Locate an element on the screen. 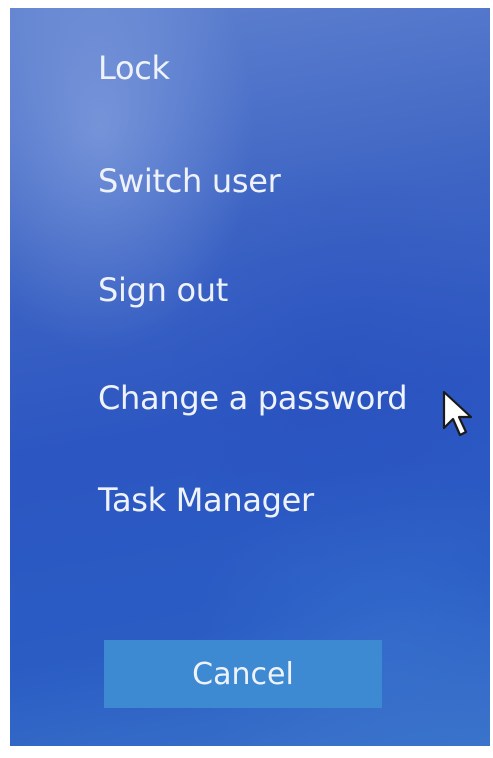 The height and width of the screenshot is (758, 493). menu-item-switch-user: Switch user is located at coordinates (189, 181).